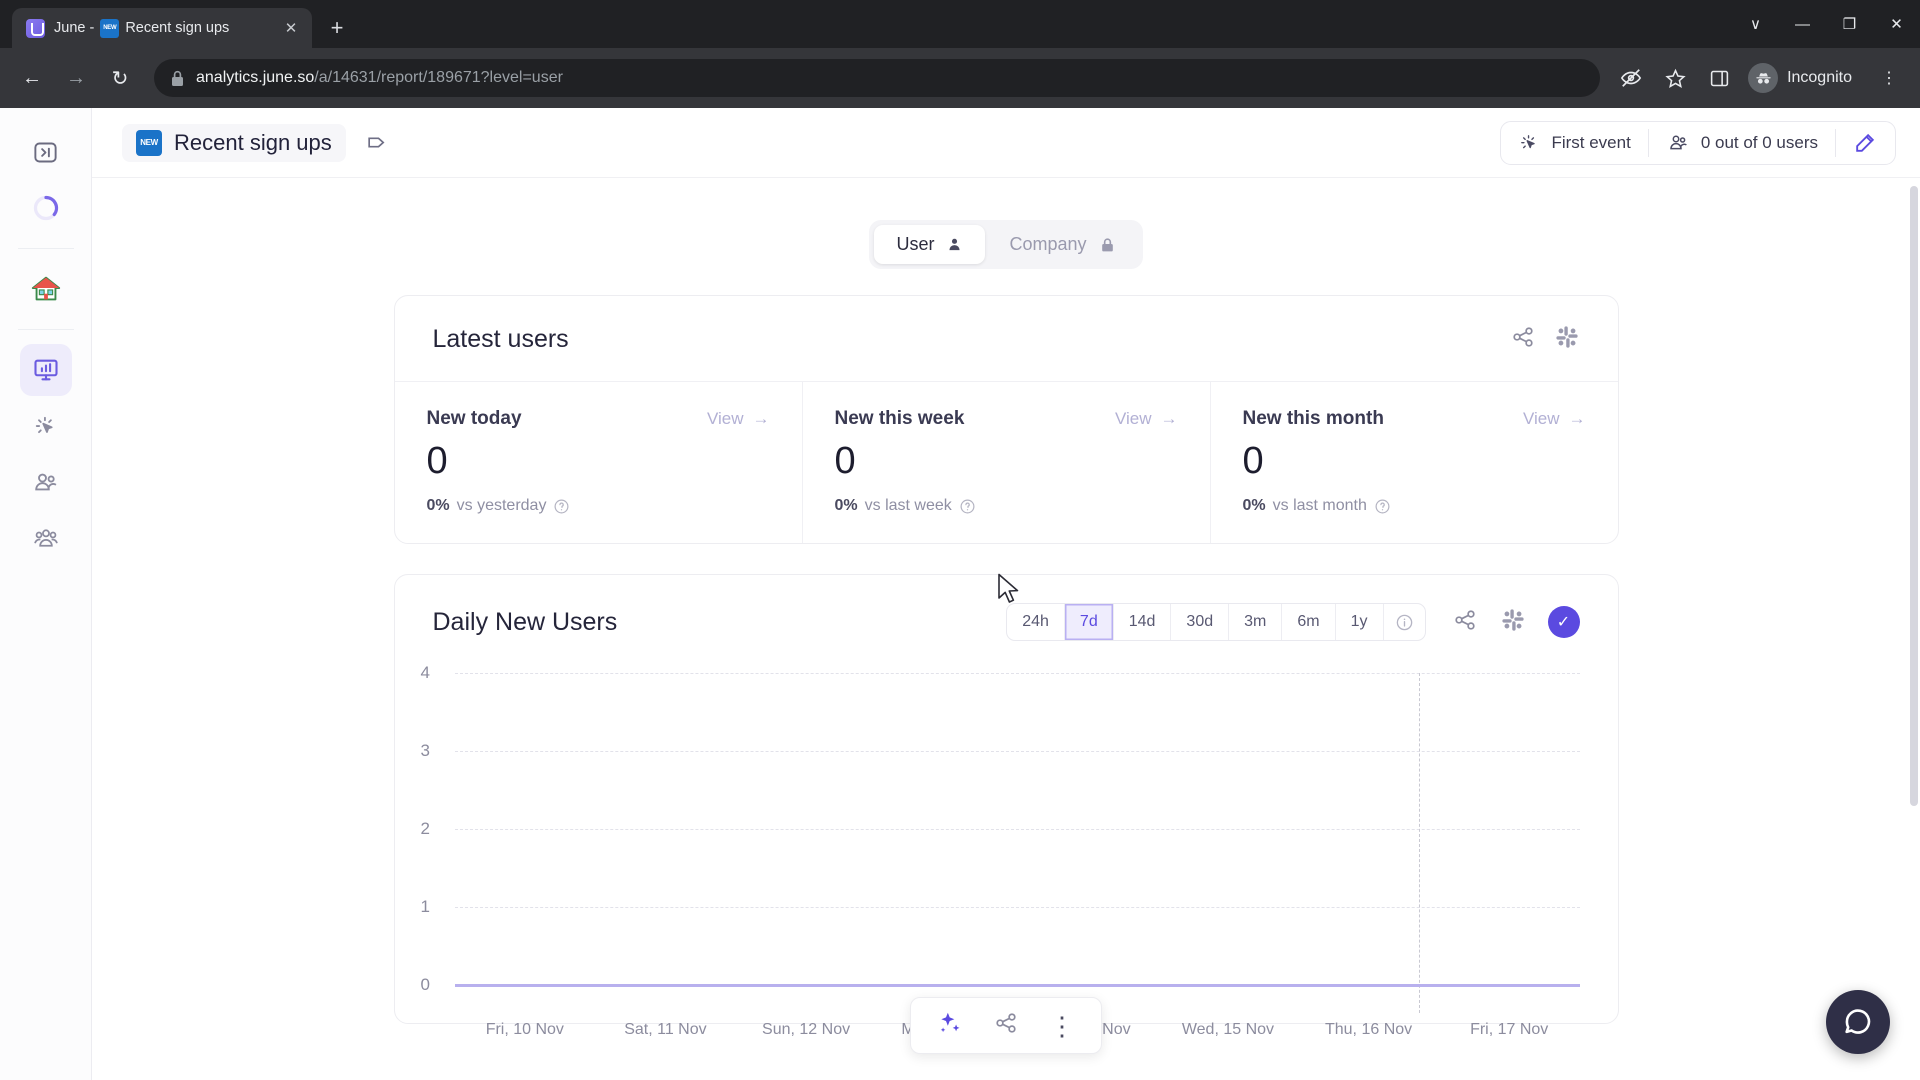 This screenshot has height=1080, width=1920. I want to click on sidebar-item-reports, so click(45, 370).